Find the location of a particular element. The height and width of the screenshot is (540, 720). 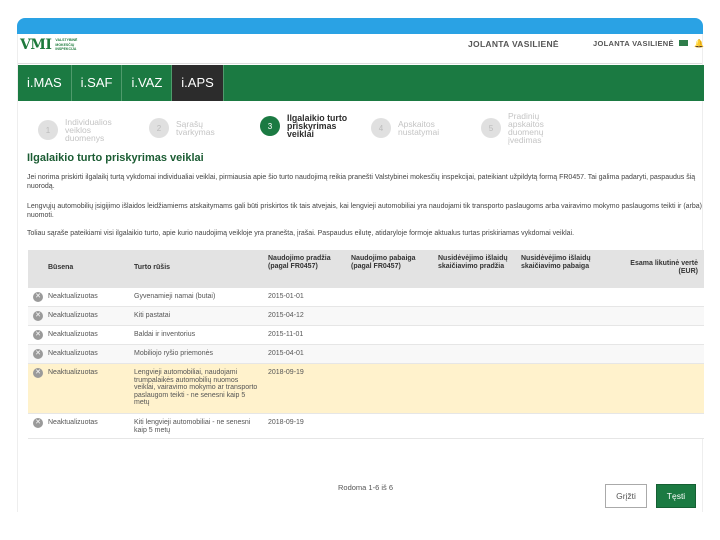

nav-item-iaps: i.APS is located at coordinates (198, 83).